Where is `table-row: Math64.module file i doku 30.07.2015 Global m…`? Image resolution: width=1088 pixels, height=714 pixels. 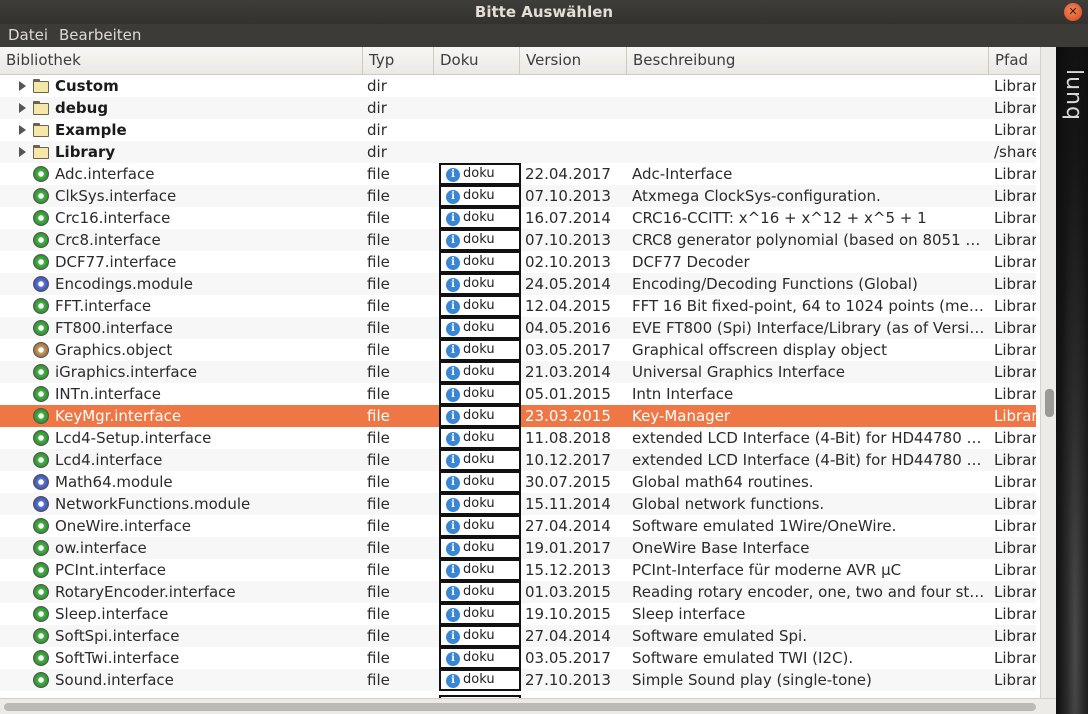
table-row: Math64.module file i doku 30.07.2015 Global m… is located at coordinates (518, 482).